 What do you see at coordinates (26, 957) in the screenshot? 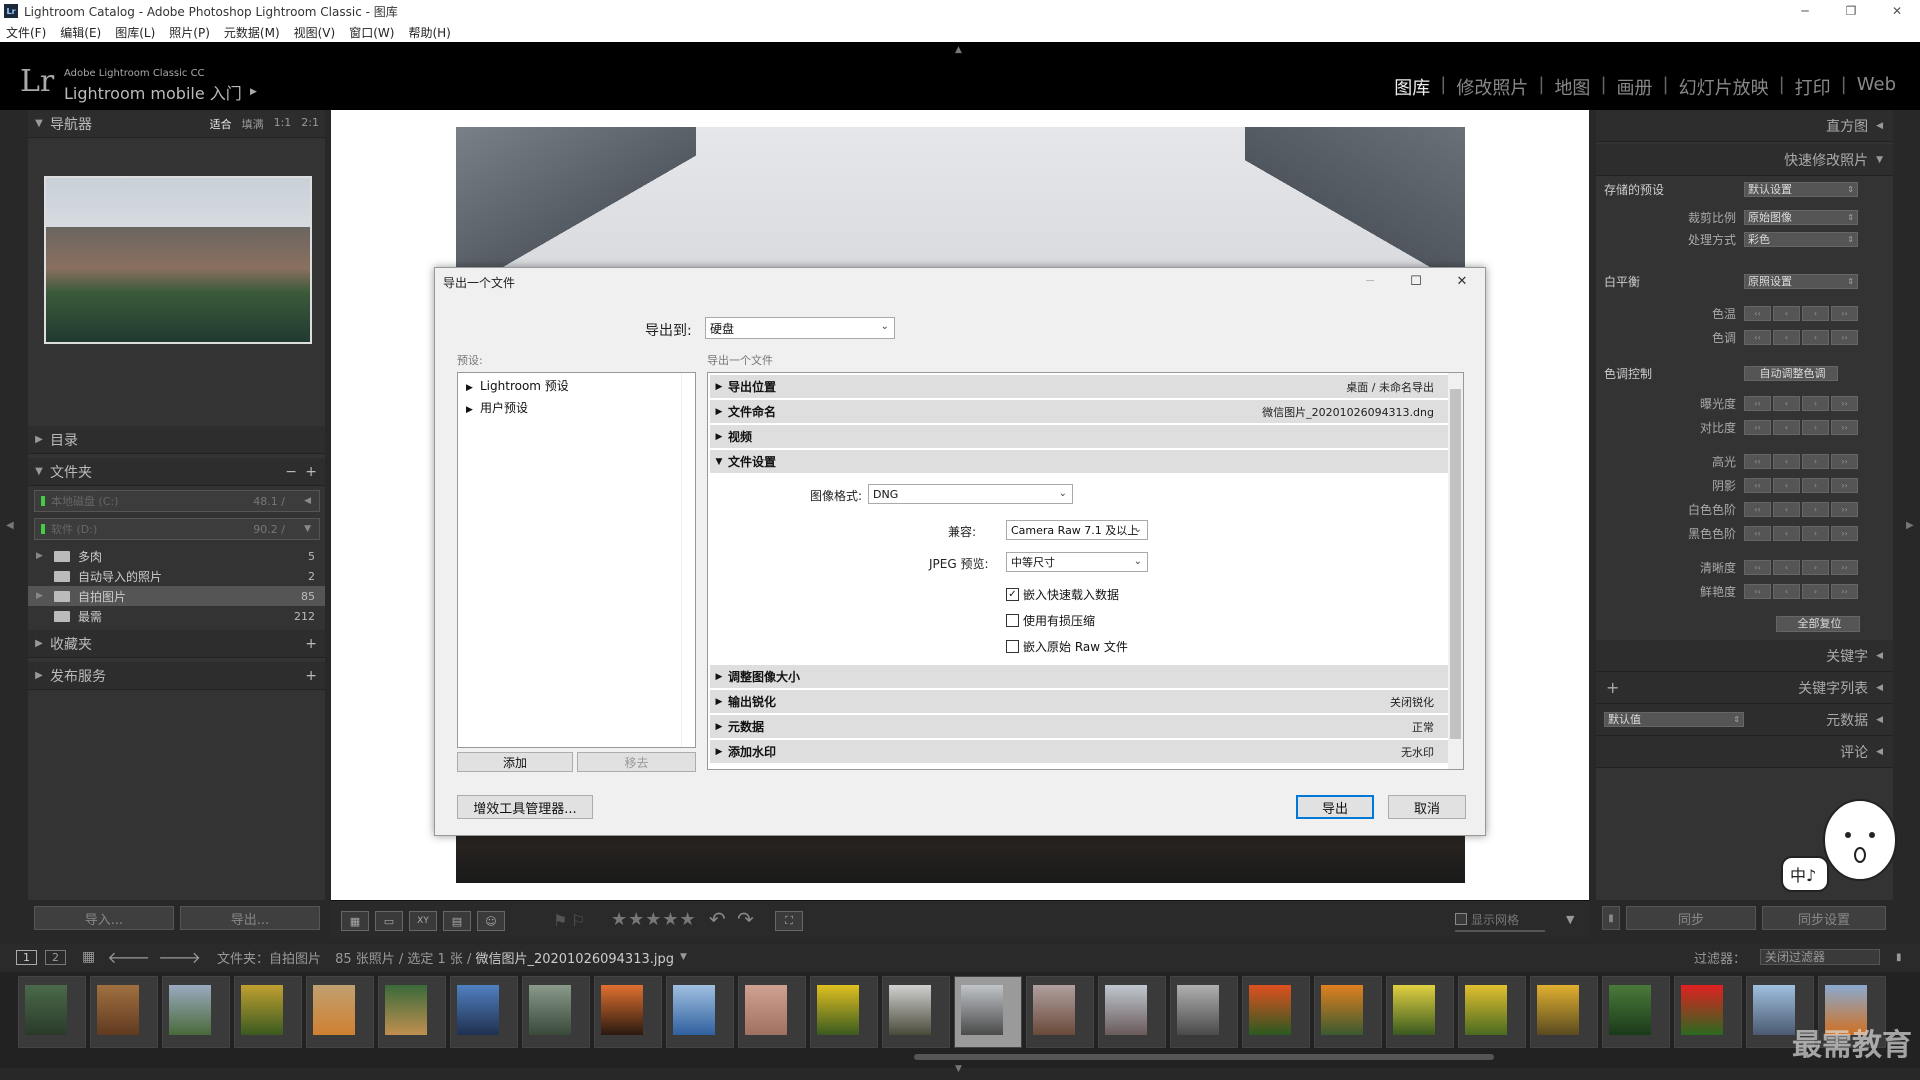
I see `screen-1-button: 1` at bounding box center [26, 957].